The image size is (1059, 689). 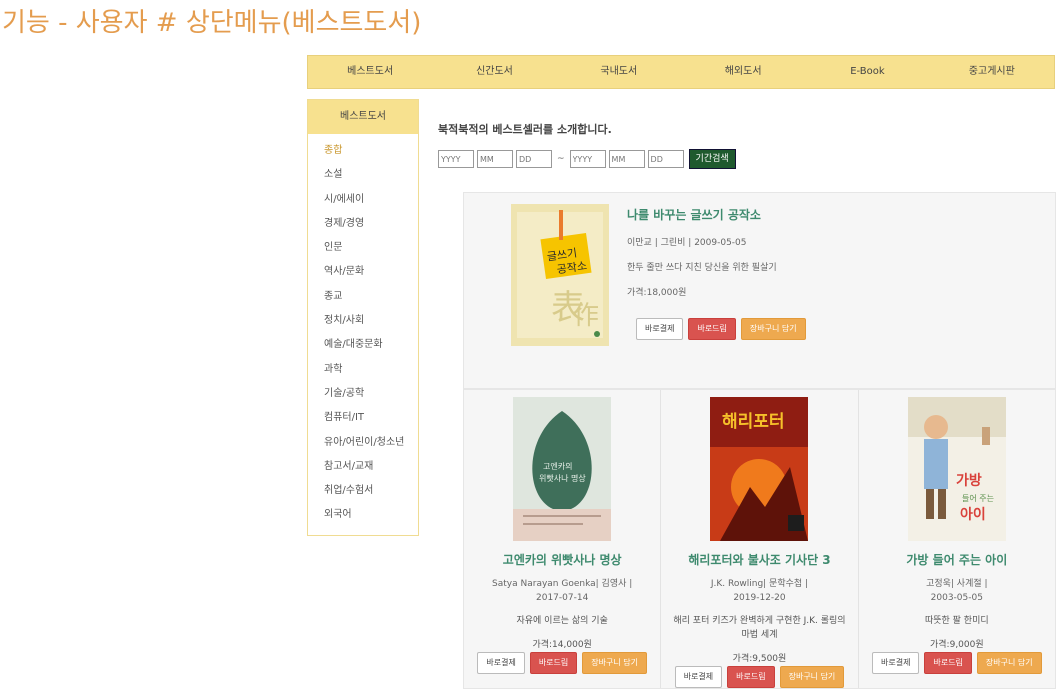 I want to click on svg-text: 아이, so click(x=973, y=514).